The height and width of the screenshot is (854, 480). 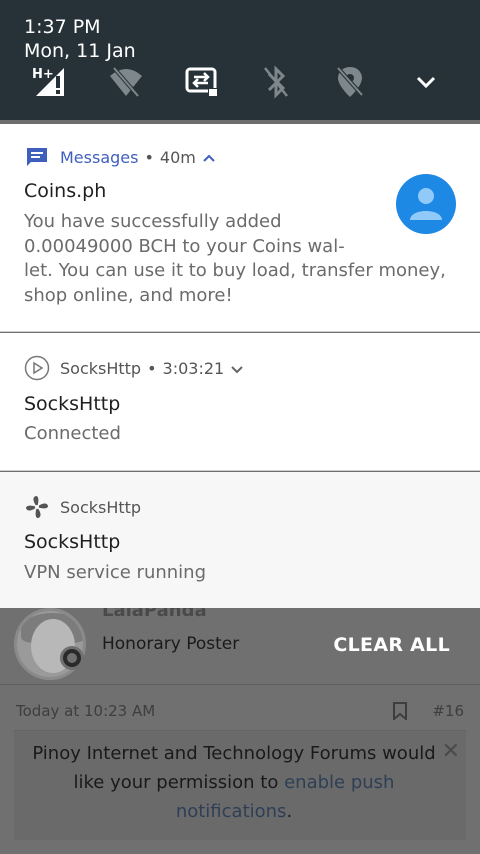 What do you see at coordinates (240, 82) in the screenshot?
I see `quick-settings-row: H+` at bounding box center [240, 82].